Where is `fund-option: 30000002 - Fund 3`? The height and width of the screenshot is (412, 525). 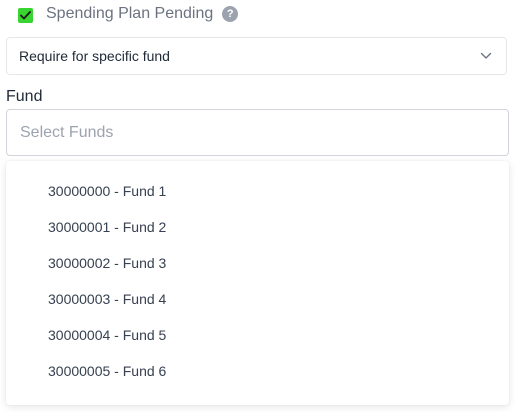
fund-option: 30000002 - Fund 3 is located at coordinates (257, 263).